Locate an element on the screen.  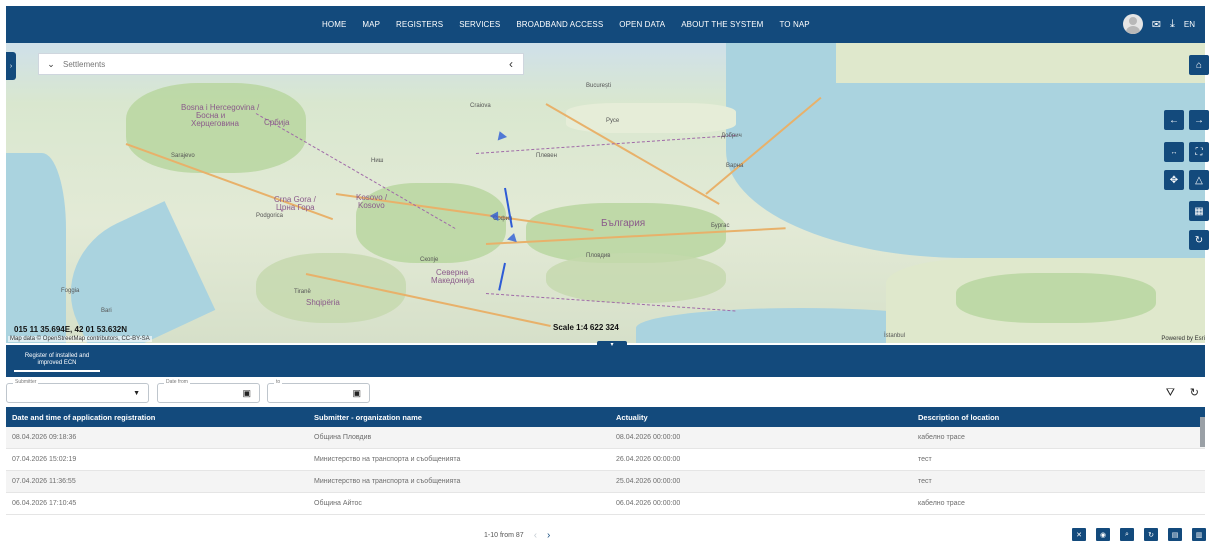
settlements-search-input is located at coordinates (281, 64).